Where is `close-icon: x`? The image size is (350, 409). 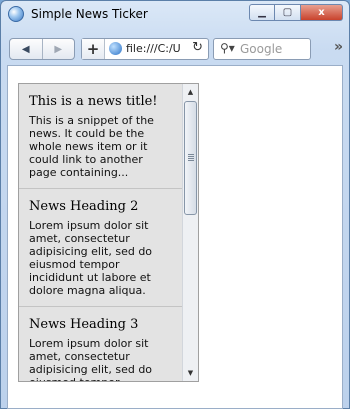
close-icon: x is located at coordinates (321, 12).